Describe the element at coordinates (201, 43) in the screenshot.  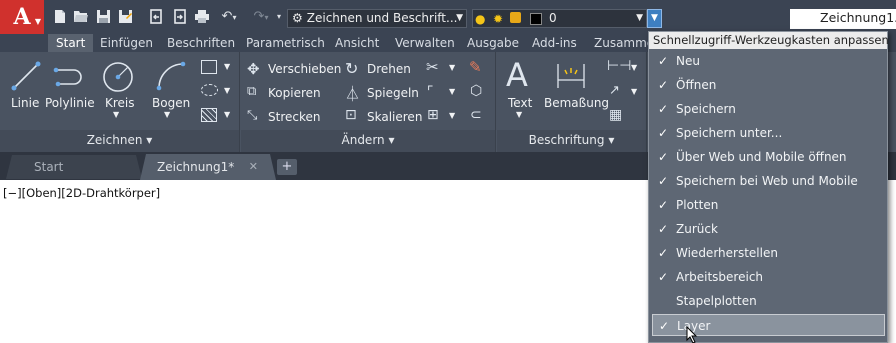
I see `tab-beschriften: Beschriften` at that location.